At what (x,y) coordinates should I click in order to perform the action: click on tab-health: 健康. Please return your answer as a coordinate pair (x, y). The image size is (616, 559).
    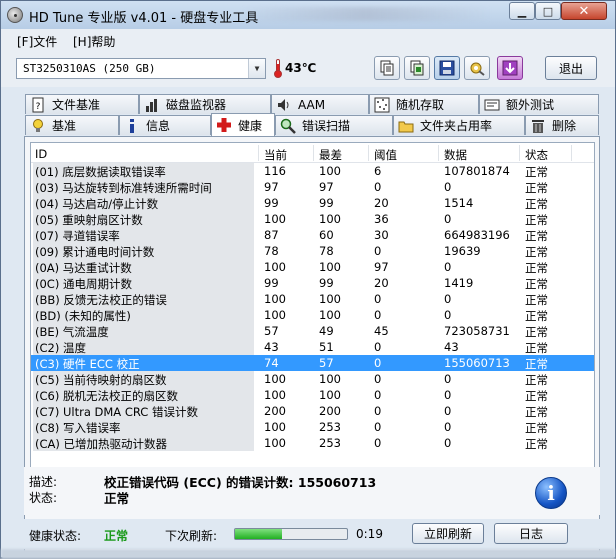
    Looking at the image, I should click on (243, 124).